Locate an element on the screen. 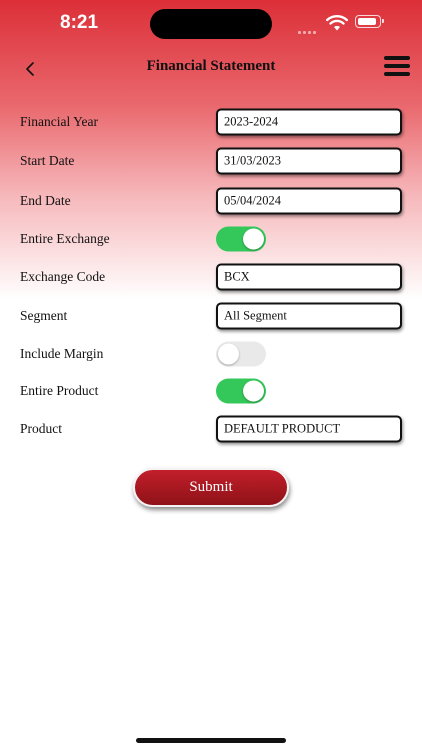 This screenshot has height=750, width=422. row-segment: Segment is located at coordinates (211, 316).